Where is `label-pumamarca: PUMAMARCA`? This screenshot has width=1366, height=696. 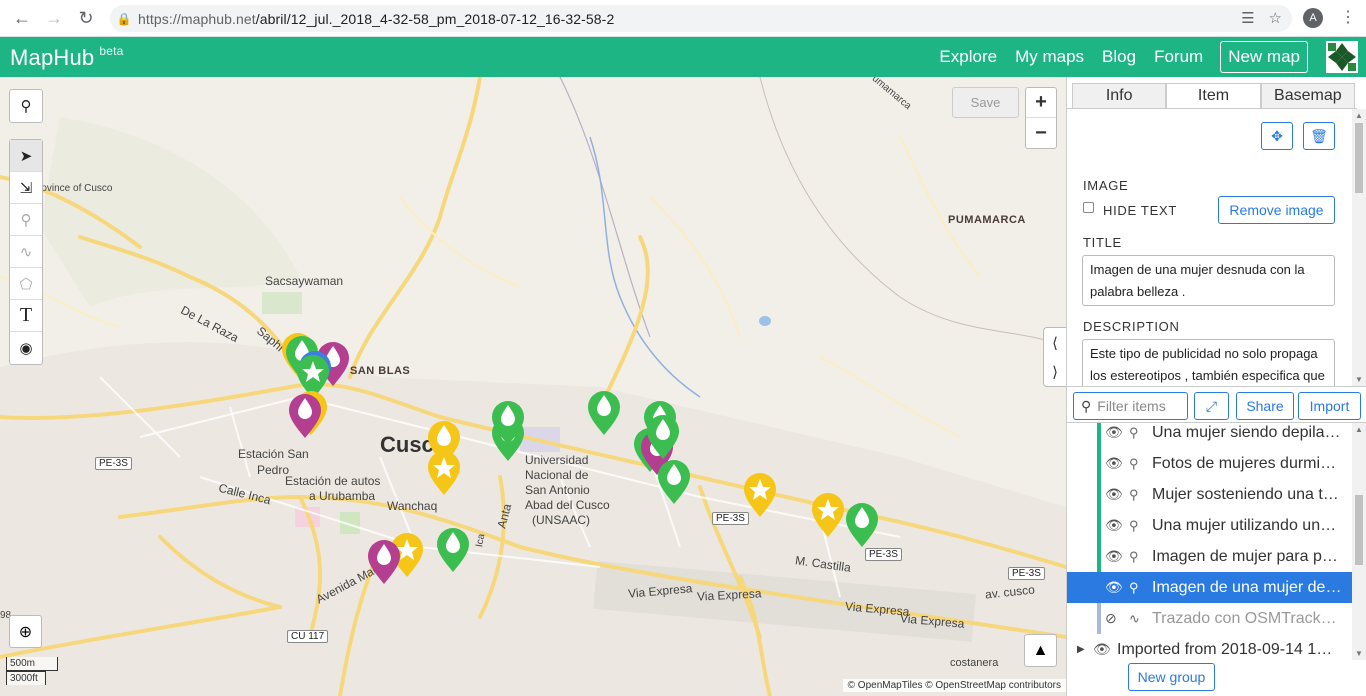
label-pumamarca: PUMAMARCA is located at coordinates (987, 220).